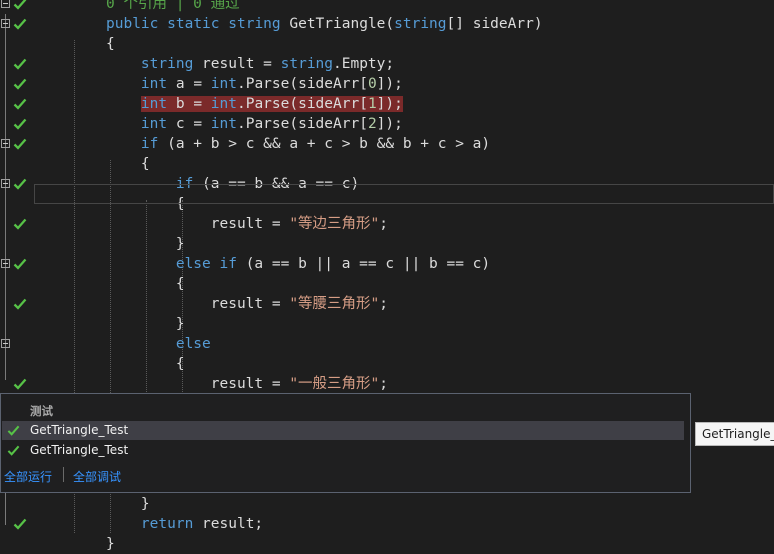 Image resolution: width=774 pixels, height=554 pixels. I want to click on code-token: [] sideArr), so click(494, 24).